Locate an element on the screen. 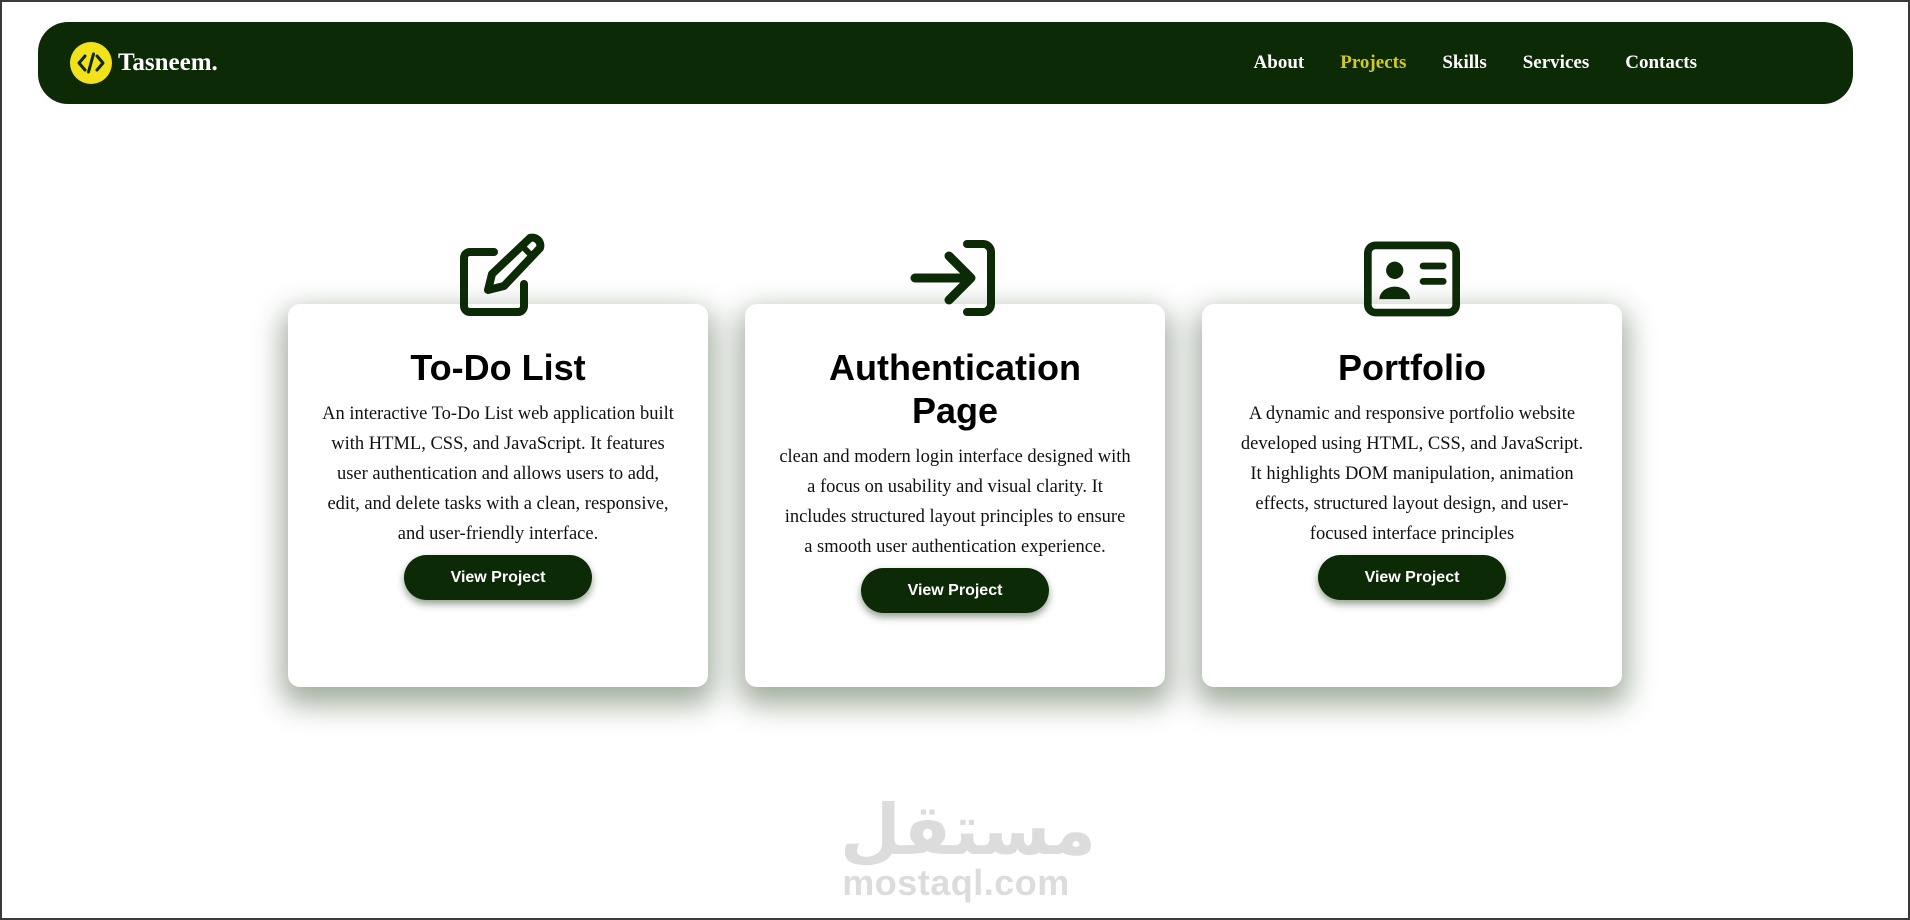 Image resolution: width=1910 pixels, height=920 pixels. login-icon is located at coordinates (955, 278).